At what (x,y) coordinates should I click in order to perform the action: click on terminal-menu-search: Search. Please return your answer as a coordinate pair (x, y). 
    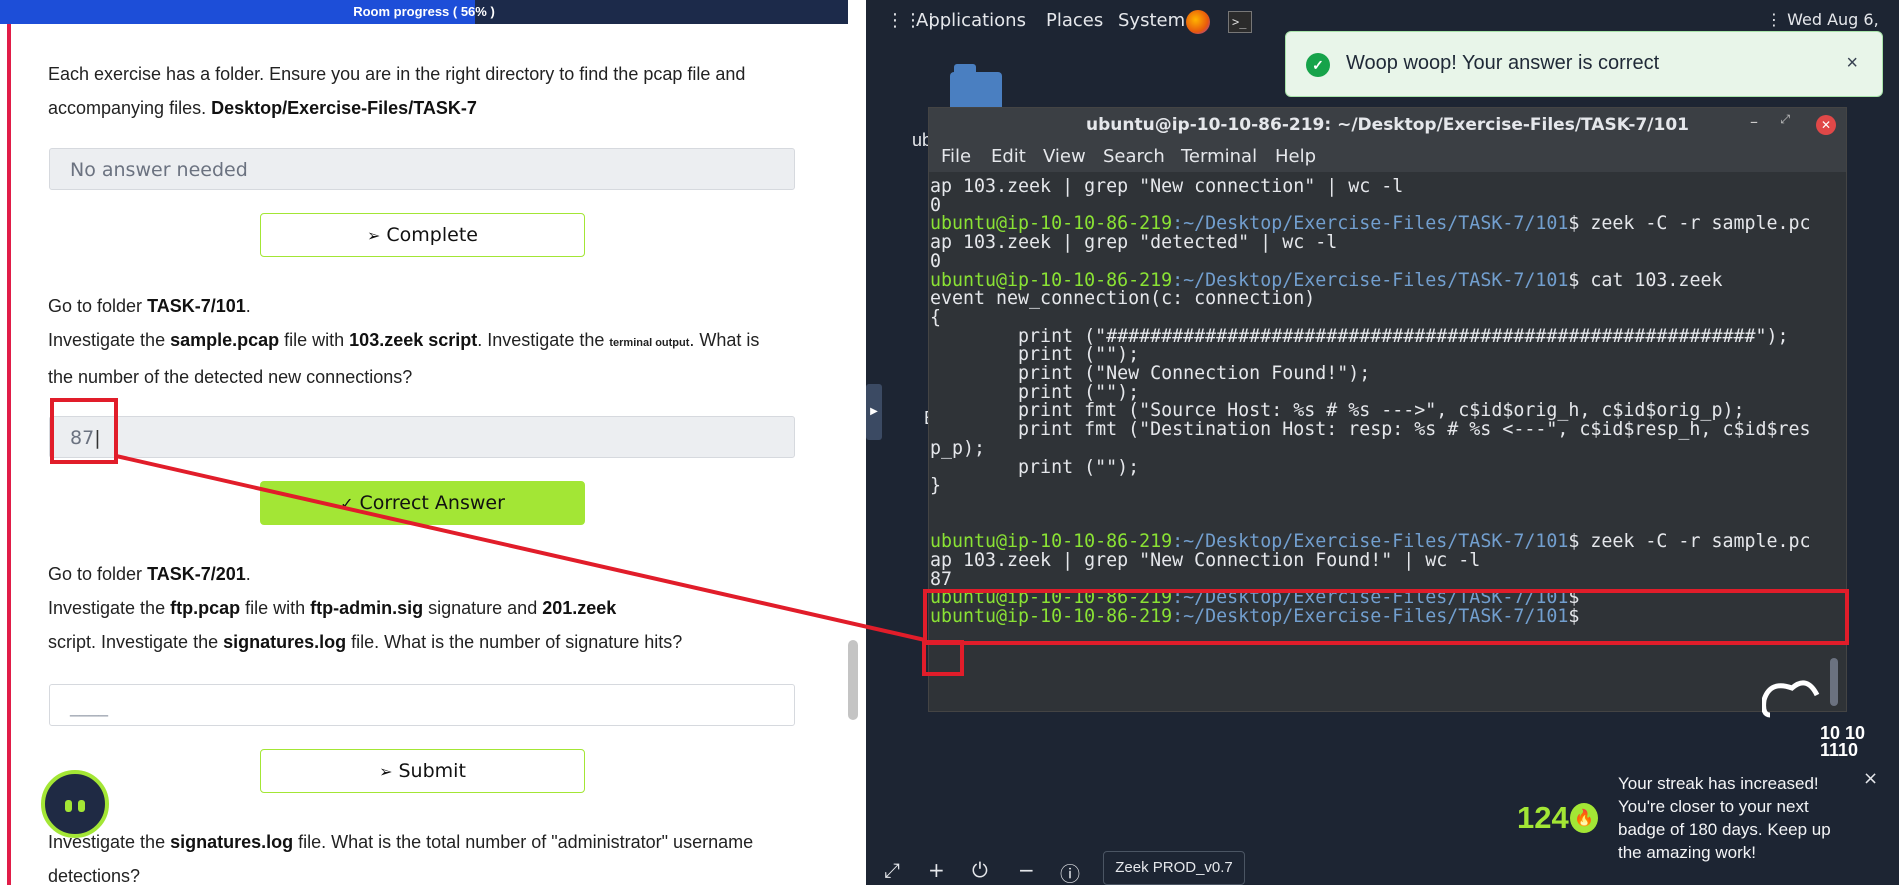
    Looking at the image, I should click on (1134, 156).